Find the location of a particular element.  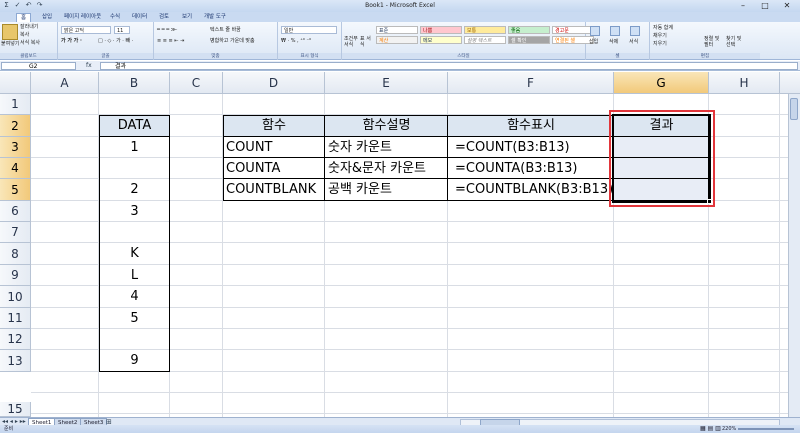

function-header-name: 함수 is located at coordinates (274, 126).